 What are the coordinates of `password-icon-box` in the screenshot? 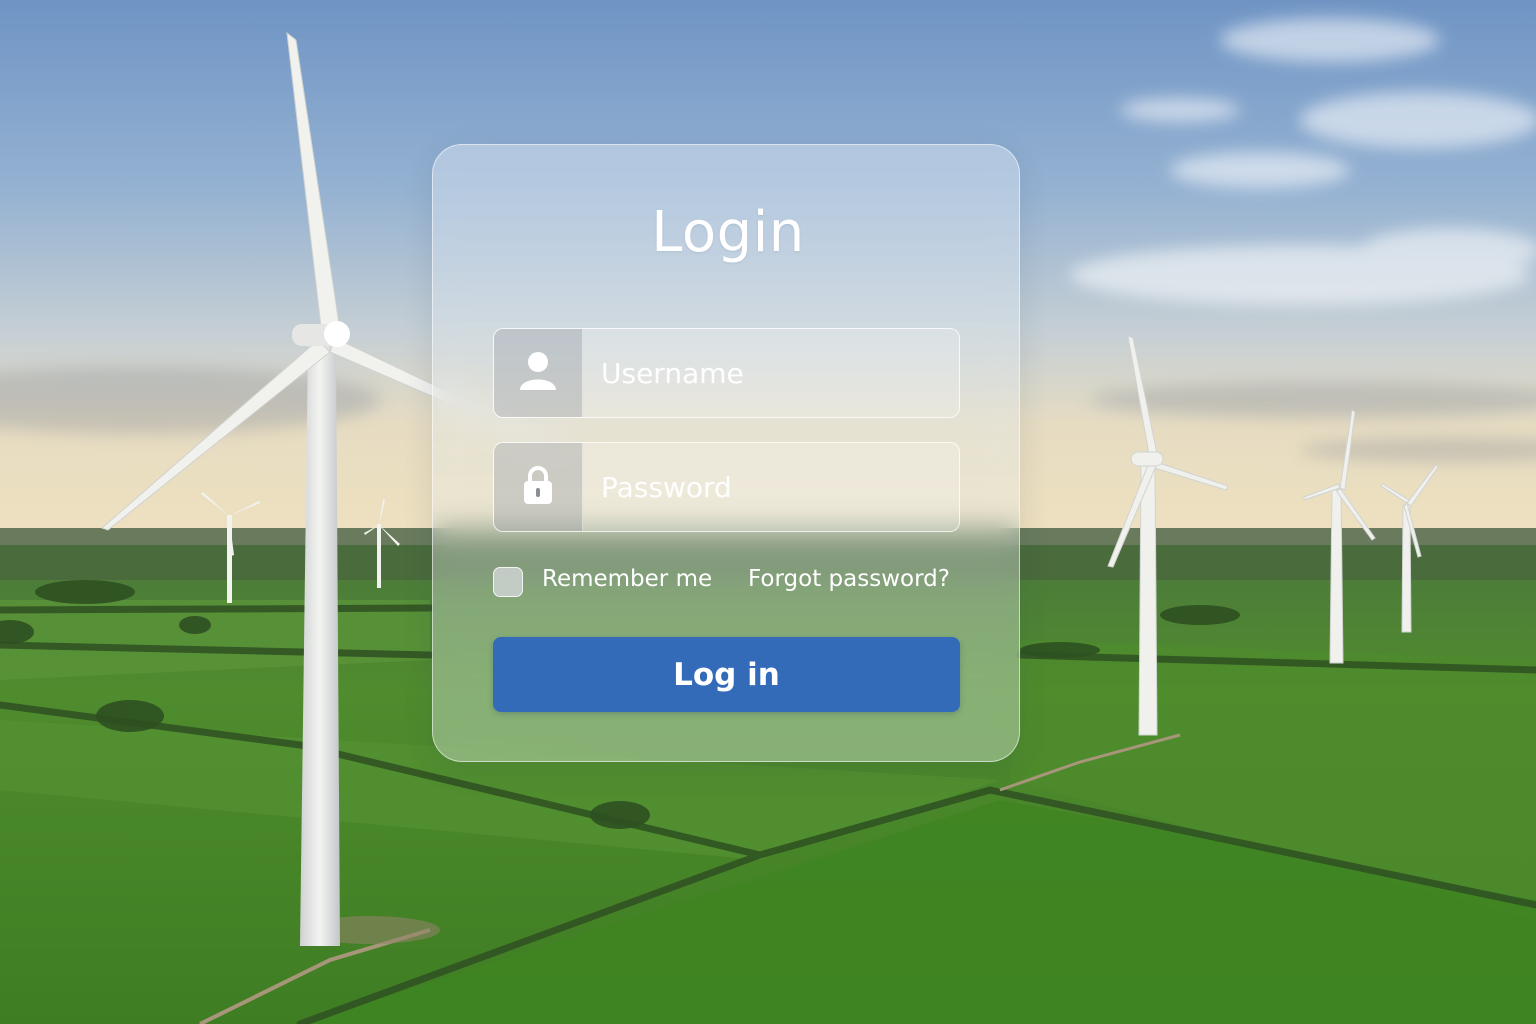 It's located at (538, 487).